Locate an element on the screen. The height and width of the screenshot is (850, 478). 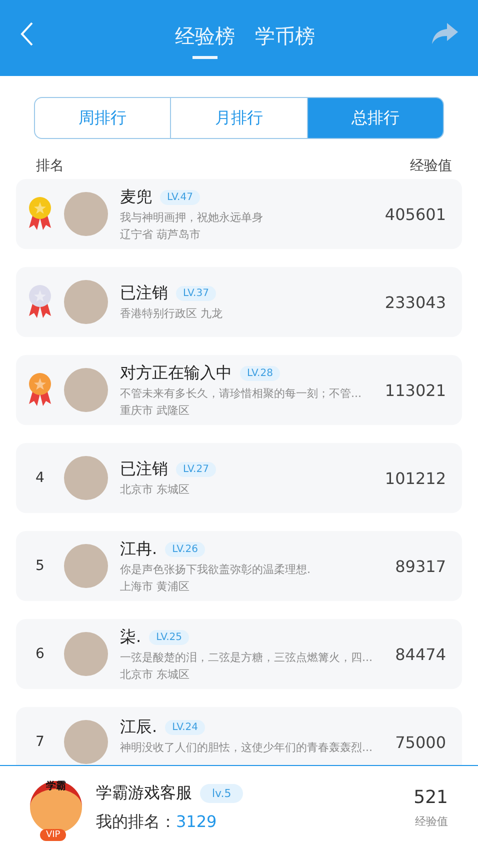
my-rank-value: 3129 is located at coordinates (196, 821).